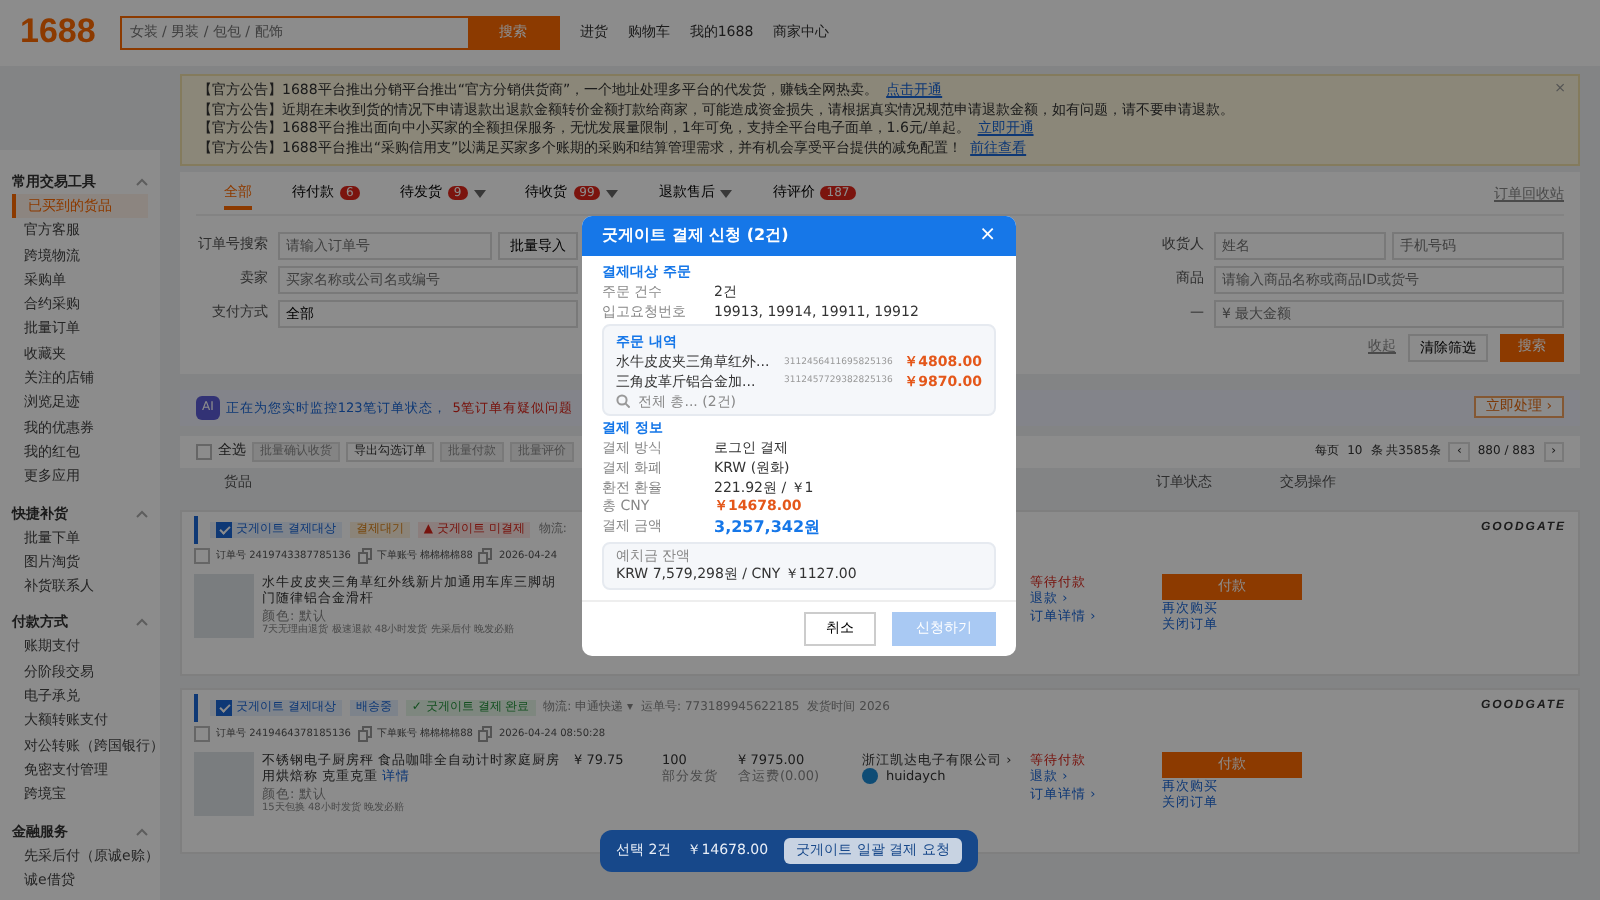  I want to click on logo: 1688, so click(58, 32).